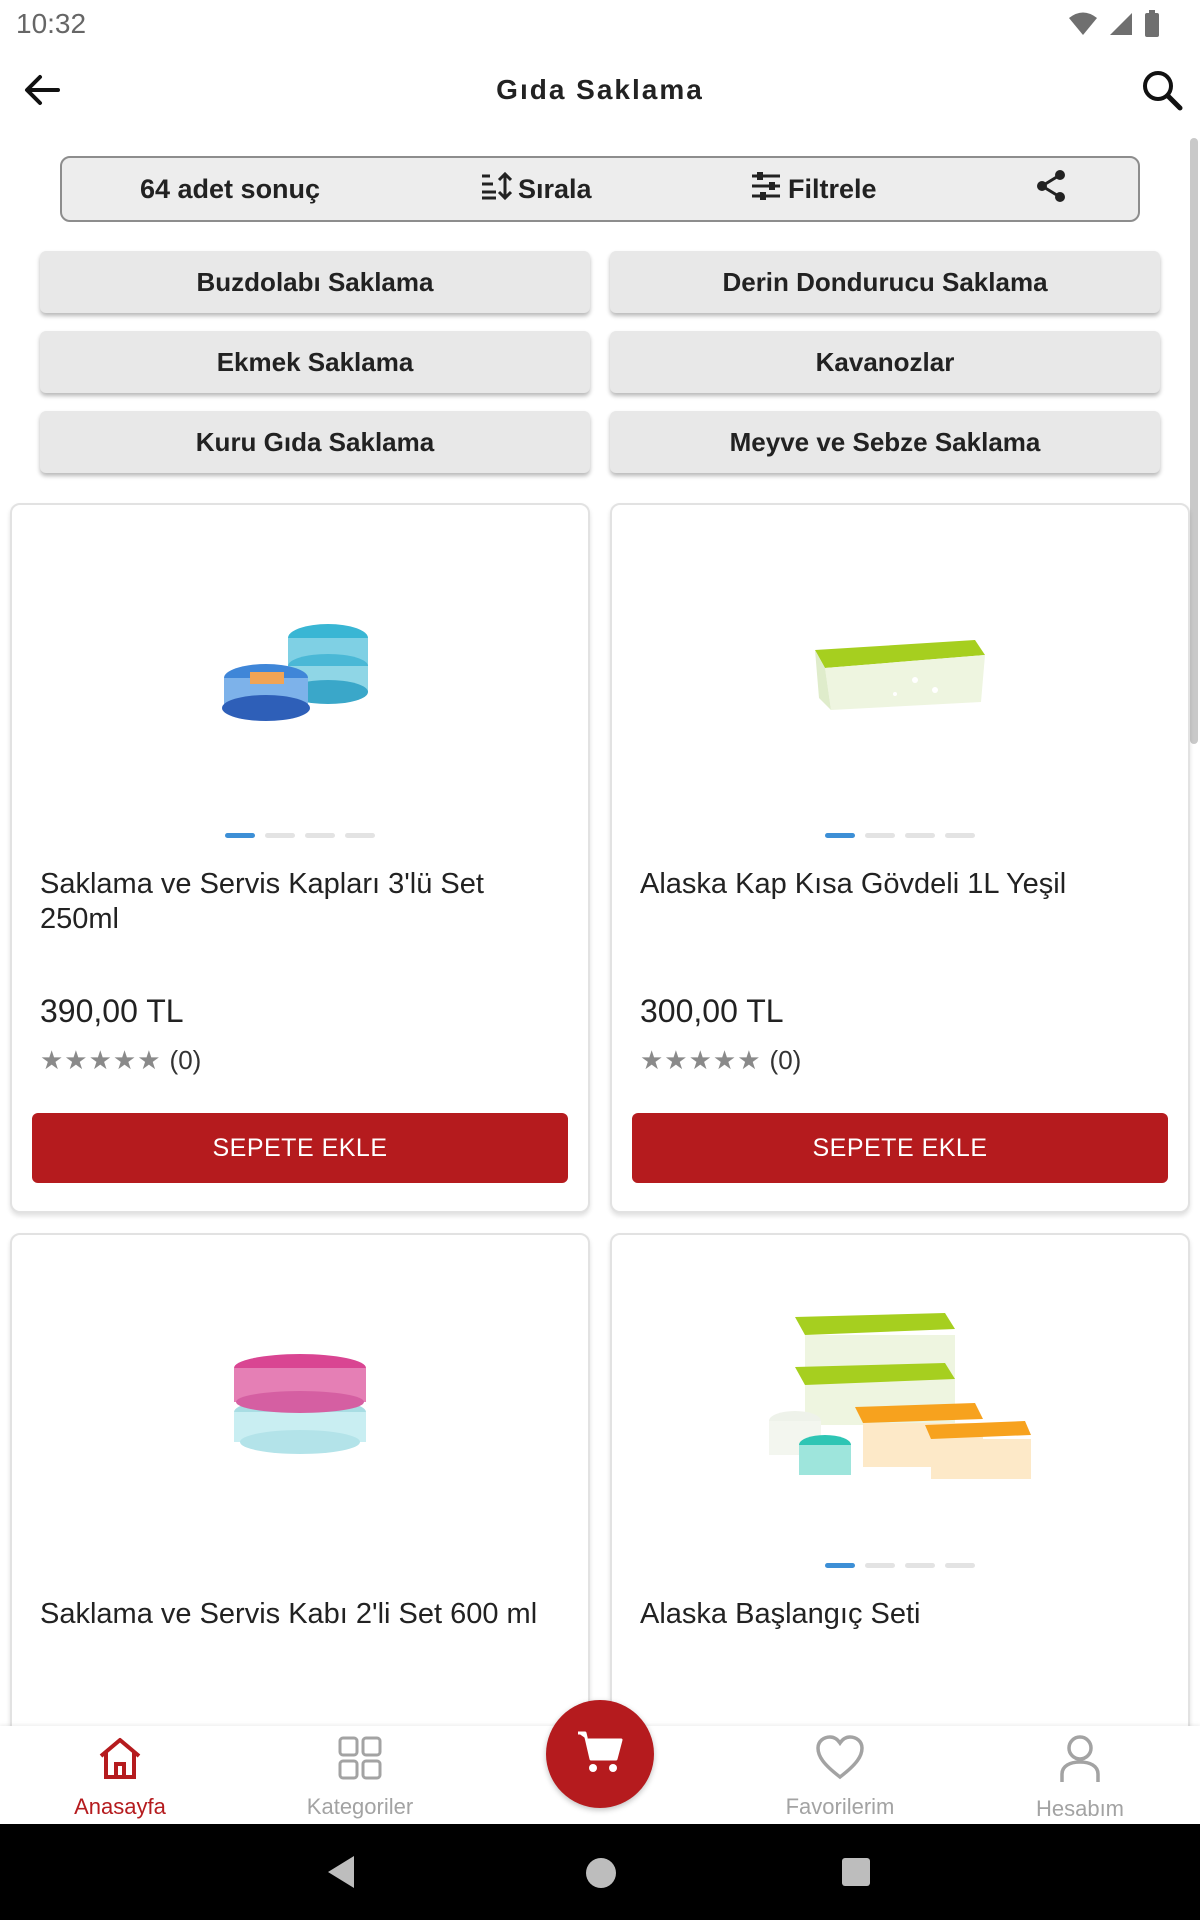 The image size is (1200, 1920). Describe the element at coordinates (885, 282) in the screenshot. I see `category-derin-dondurucu: Derin Dondurucu Saklama` at that location.